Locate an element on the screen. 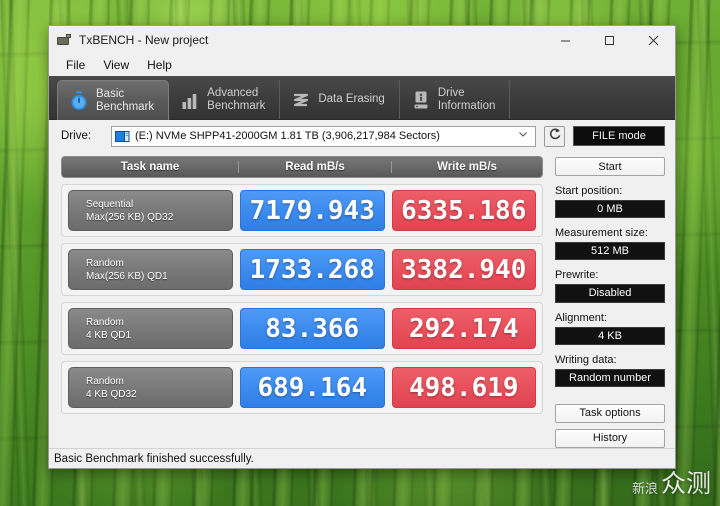 The width and height of the screenshot is (720, 506). table-row: Random 4 KB QD1 83.366 292.174 is located at coordinates (302, 328).